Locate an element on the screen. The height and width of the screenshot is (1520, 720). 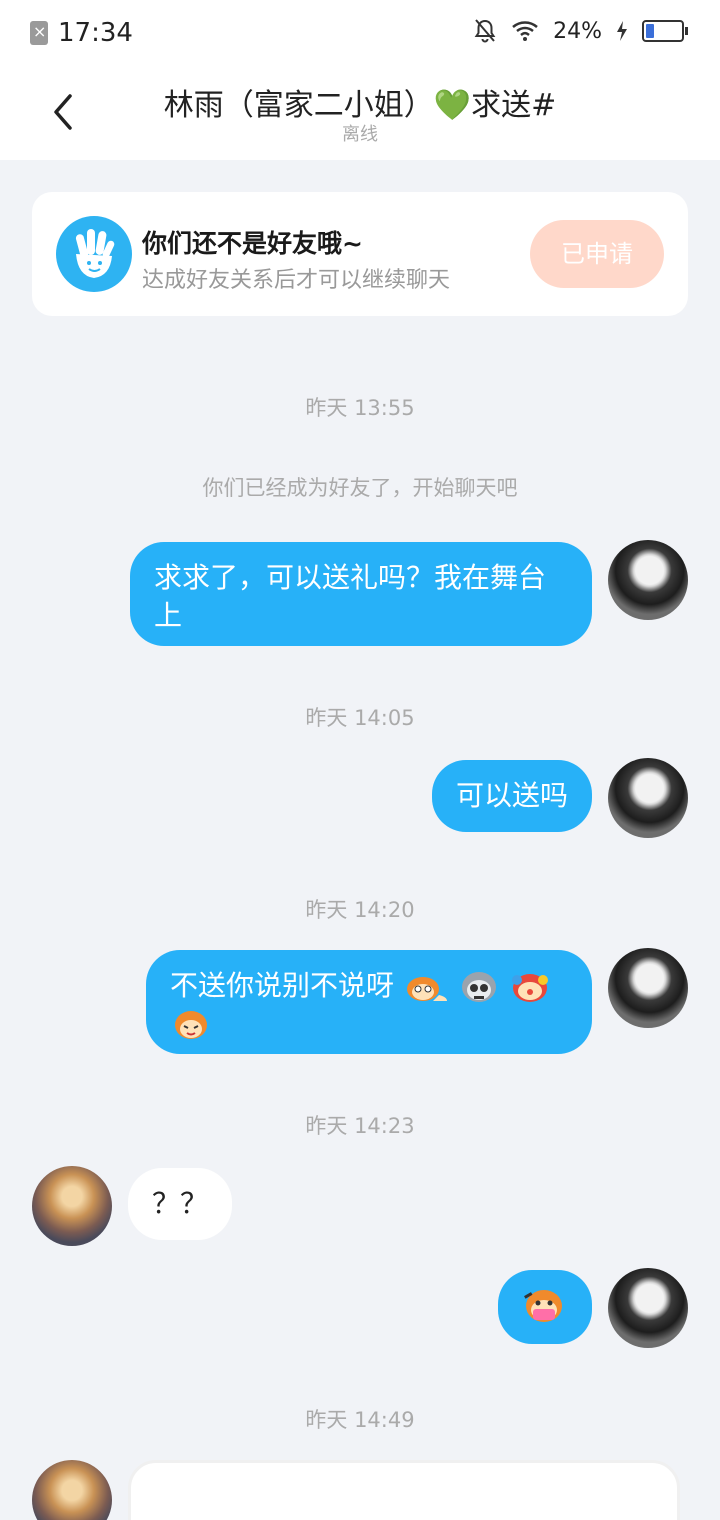
timestamp: 昨天 13:55 is located at coordinates (360, 408).